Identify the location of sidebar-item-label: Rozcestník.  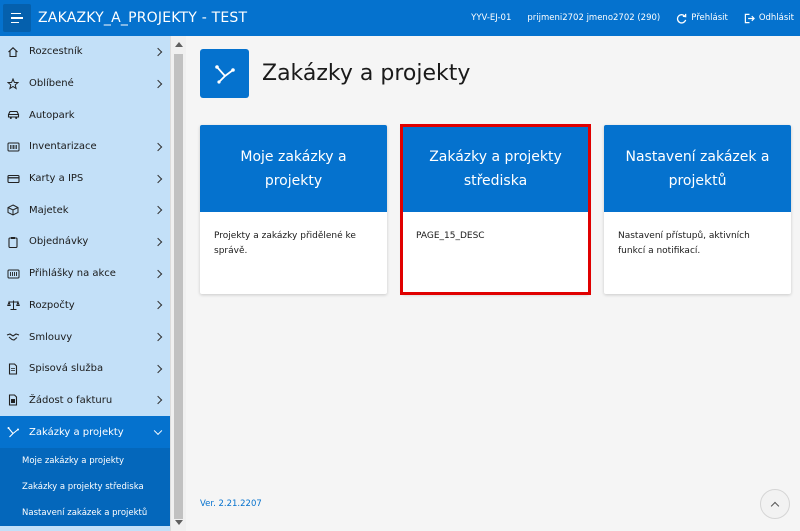
(56, 52).